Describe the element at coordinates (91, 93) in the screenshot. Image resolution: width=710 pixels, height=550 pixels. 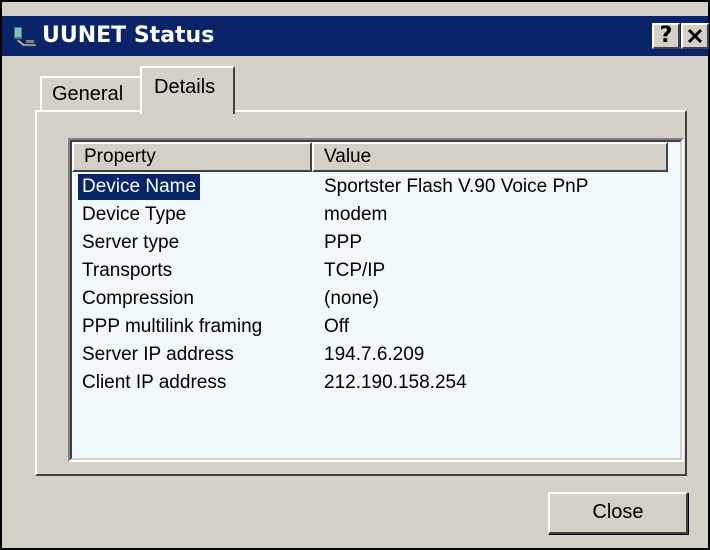
I see `tab-general: General` at that location.